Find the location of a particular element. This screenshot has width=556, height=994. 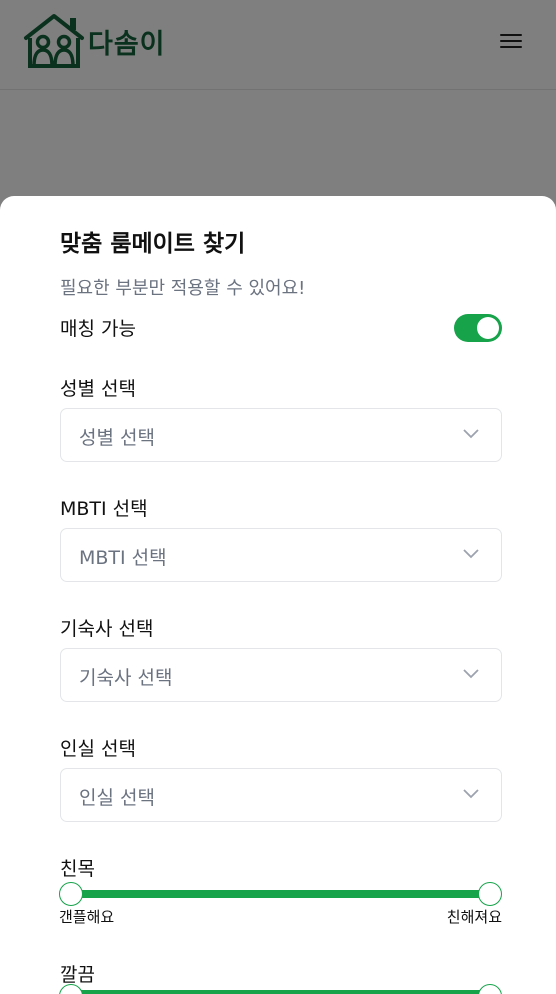

mbti-label: MBTI 선택 is located at coordinates (104, 509).